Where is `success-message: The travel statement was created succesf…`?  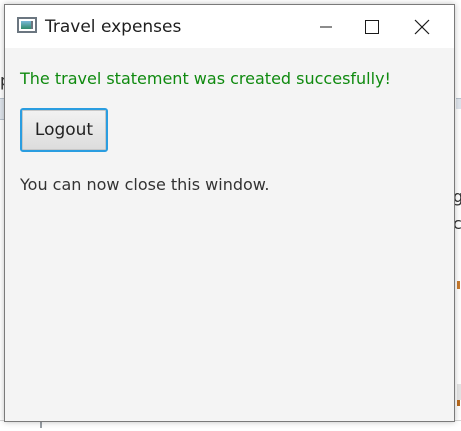
success-message: The travel statement was created succesf… is located at coordinates (205, 78).